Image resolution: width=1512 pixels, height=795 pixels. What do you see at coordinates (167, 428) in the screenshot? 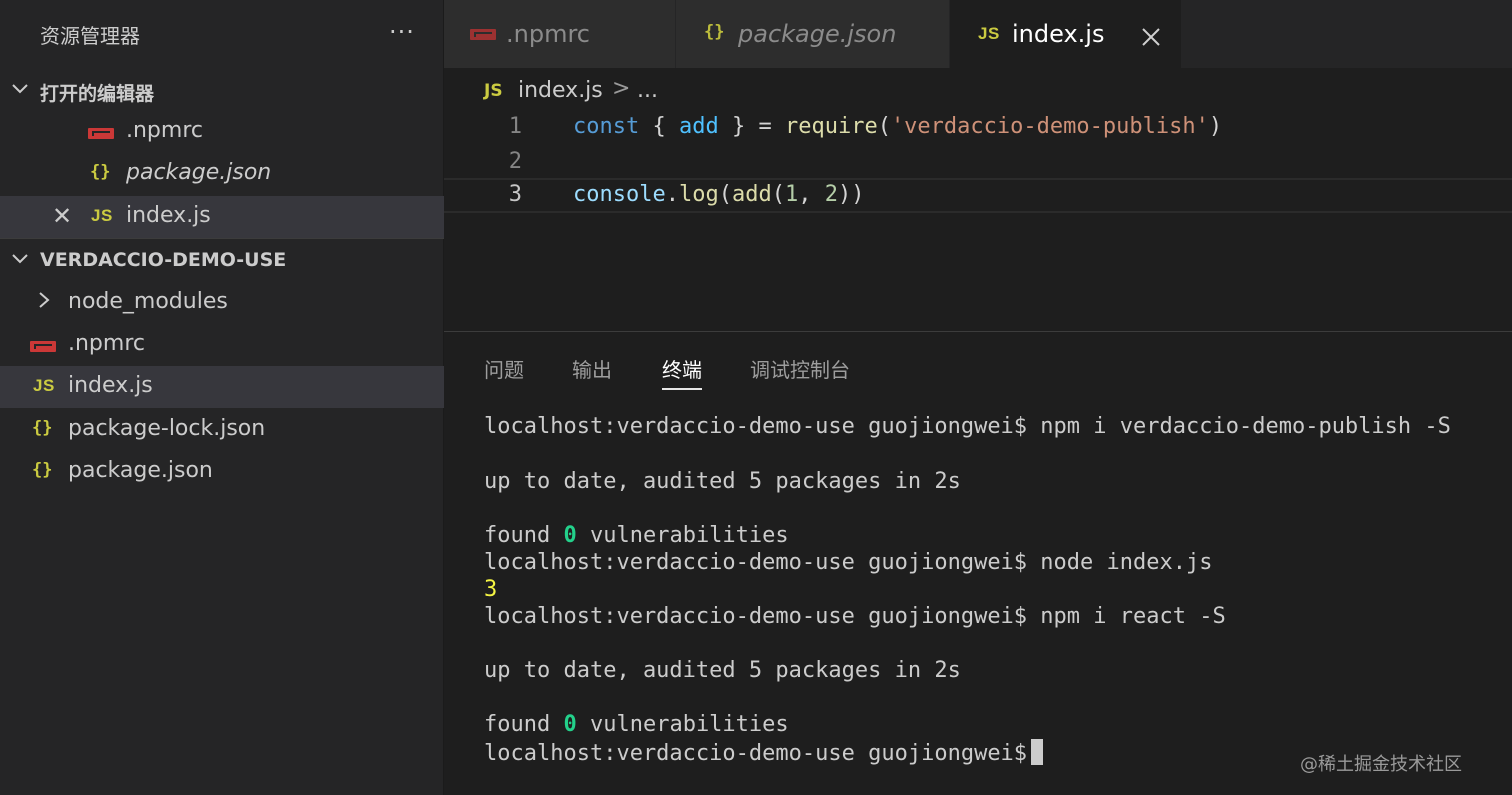
I see `file-label: package-lock.json` at bounding box center [167, 428].